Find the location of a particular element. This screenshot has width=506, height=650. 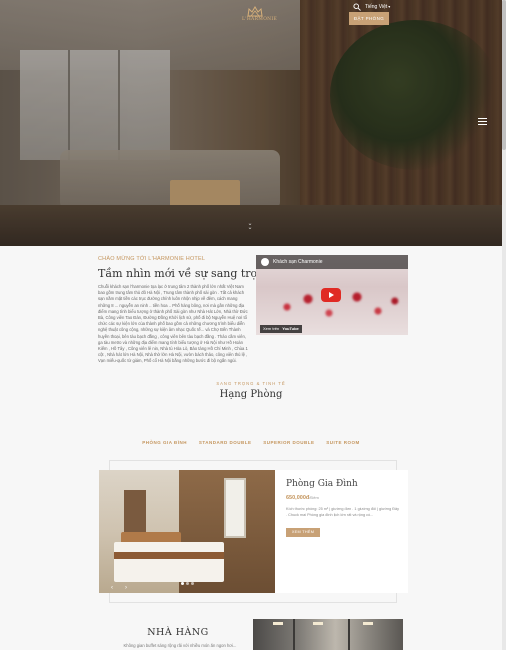

play-icon is located at coordinates (331, 295).